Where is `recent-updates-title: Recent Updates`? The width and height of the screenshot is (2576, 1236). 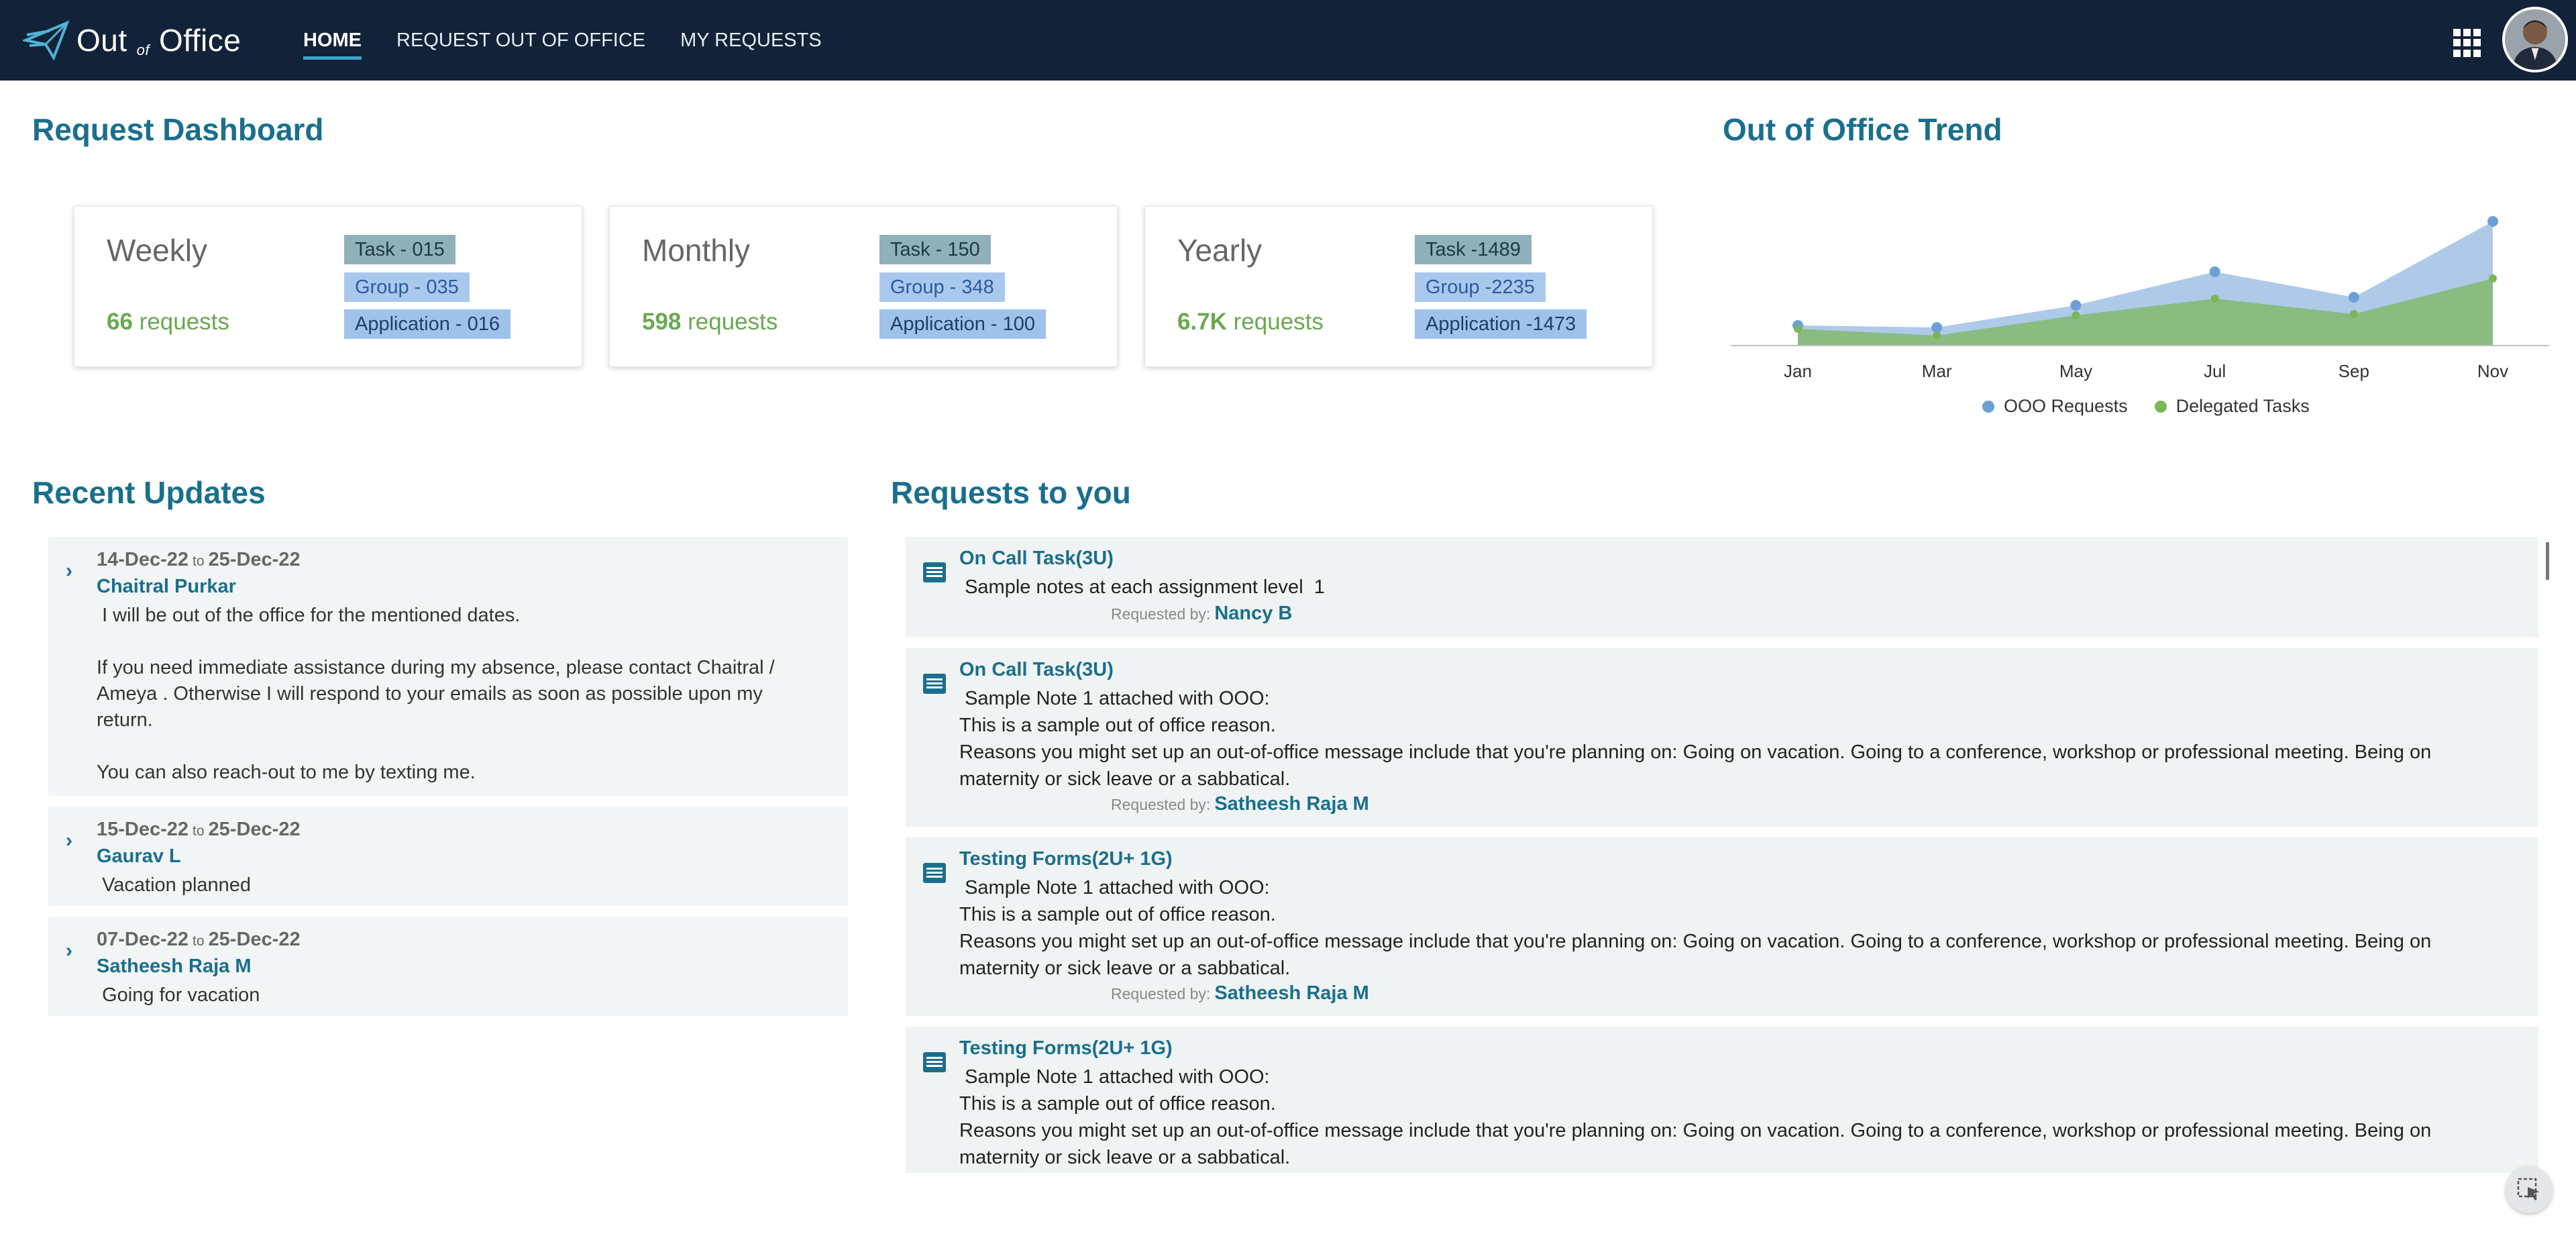 recent-updates-title: Recent Updates is located at coordinates (149, 492).